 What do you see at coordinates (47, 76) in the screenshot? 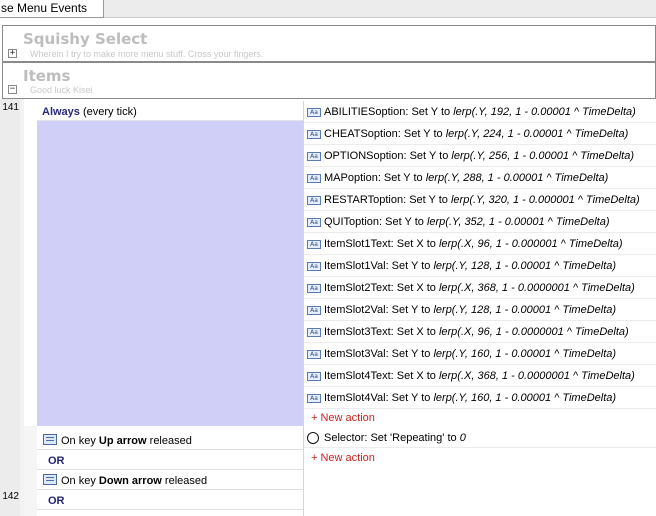
I see `group-title: Items` at bounding box center [47, 76].